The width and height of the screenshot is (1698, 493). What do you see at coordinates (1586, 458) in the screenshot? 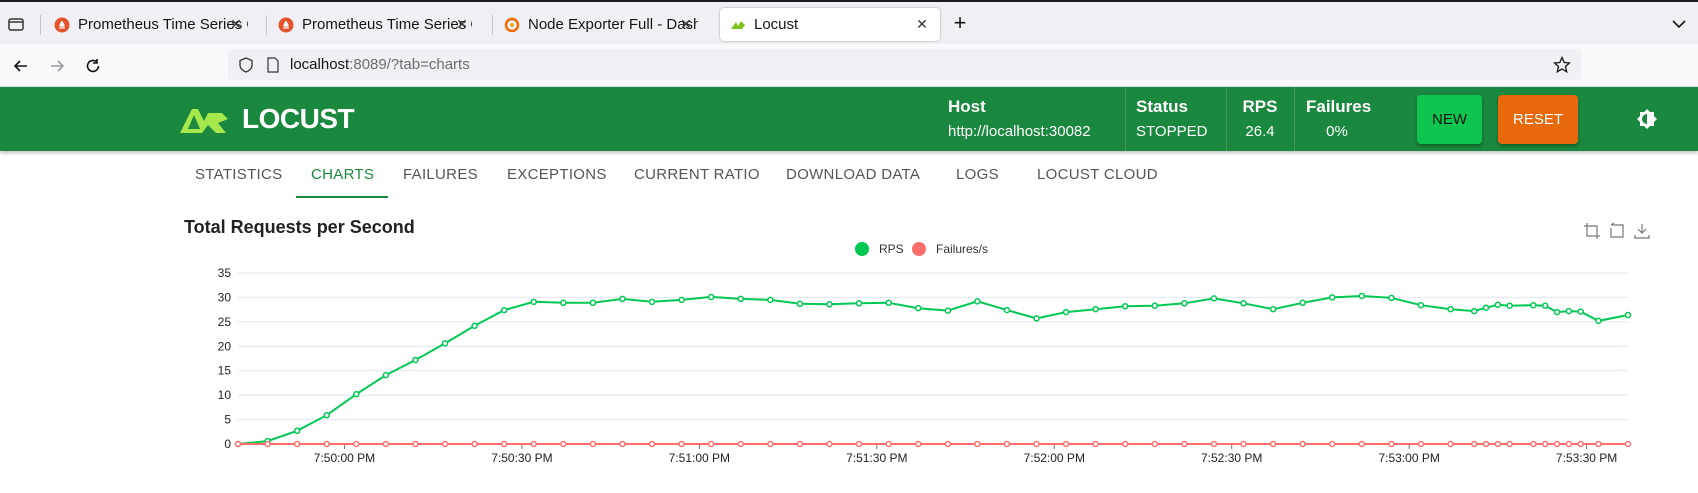
I see `x-tick-label: 7:53:30 PM` at bounding box center [1586, 458].